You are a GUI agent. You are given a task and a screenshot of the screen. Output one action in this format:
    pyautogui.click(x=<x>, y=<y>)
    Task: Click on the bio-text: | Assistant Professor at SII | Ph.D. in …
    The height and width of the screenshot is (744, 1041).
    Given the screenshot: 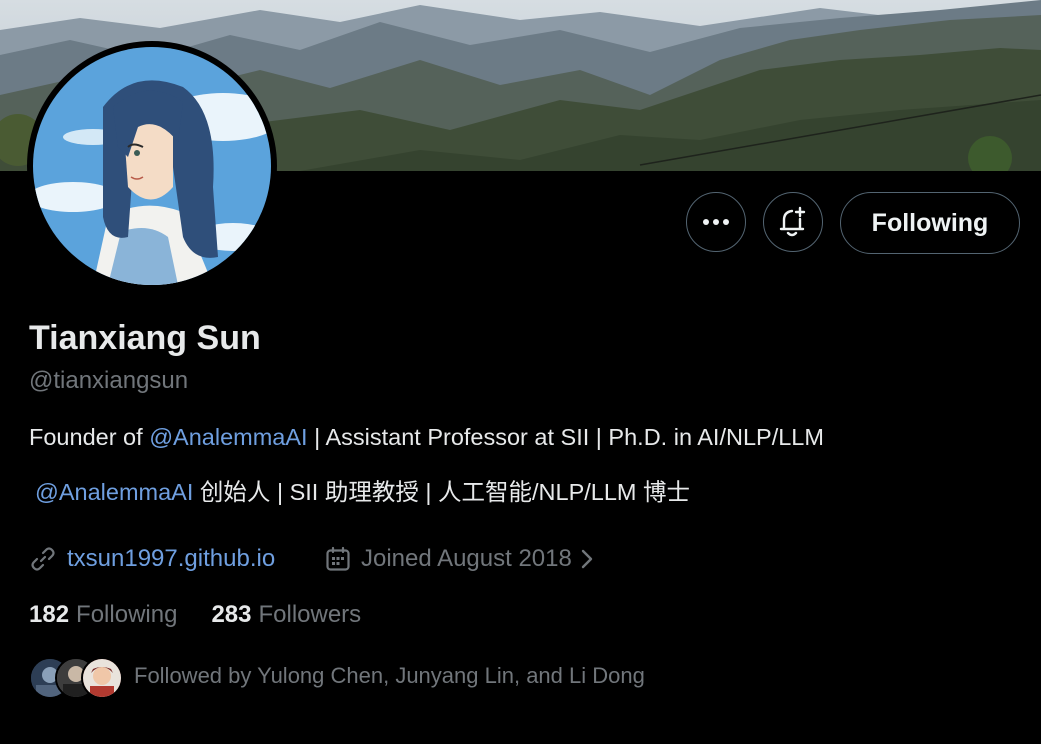 What is the action you would take?
    pyautogui.click(x=565, y=437)
    